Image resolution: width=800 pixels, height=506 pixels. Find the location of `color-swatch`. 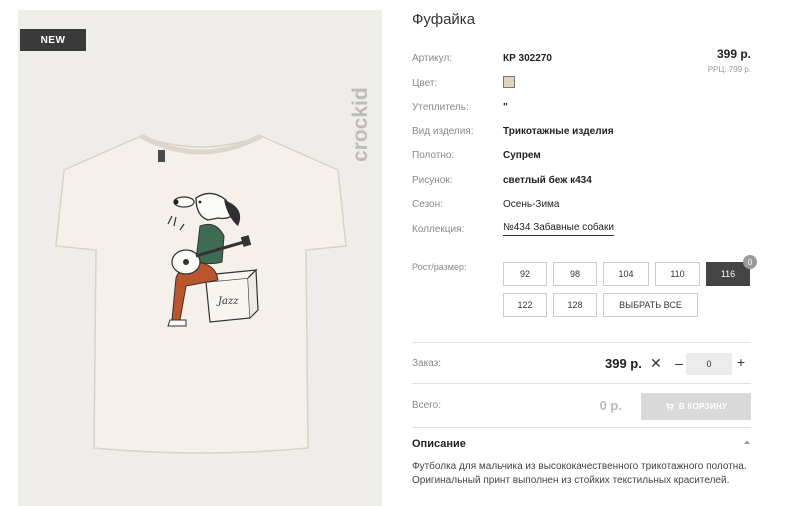

color-swatch is located at coordinates (509, 81).